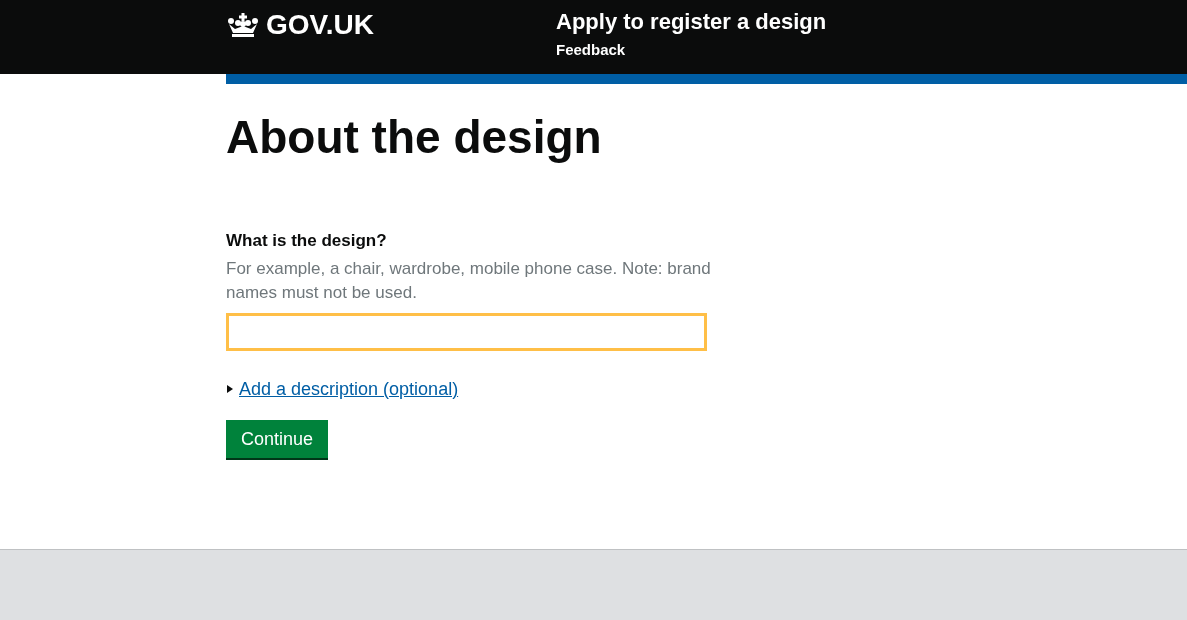 The height and width of the screenshot is (620, 1187). I want to click on feedback-link: Feedback, so click(691, 49).